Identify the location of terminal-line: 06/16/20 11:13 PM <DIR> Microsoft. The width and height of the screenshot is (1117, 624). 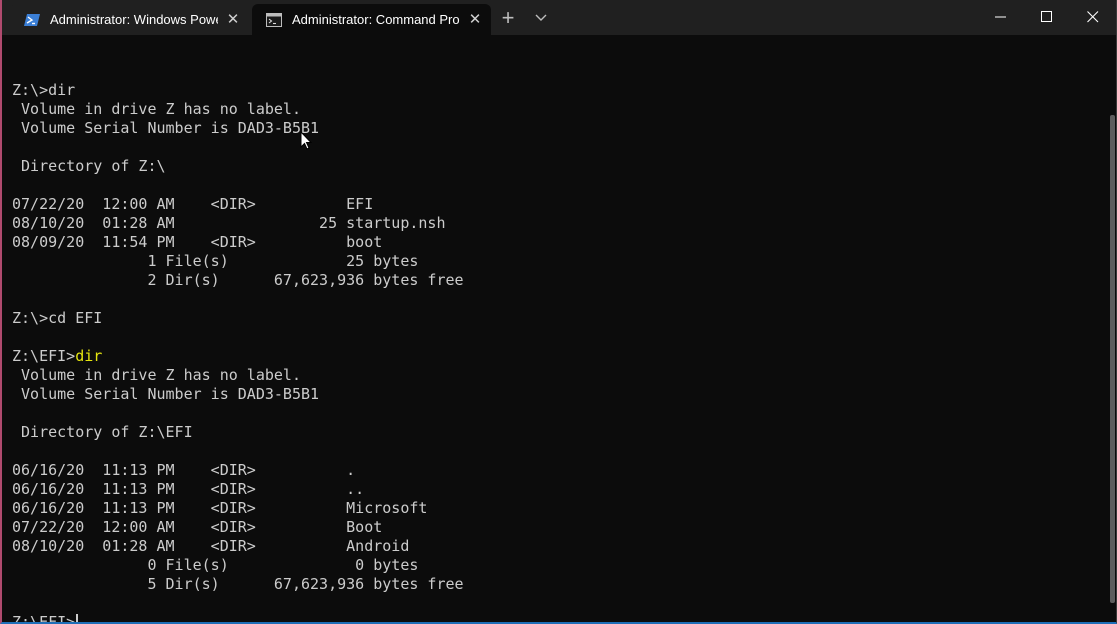
(238, 508).